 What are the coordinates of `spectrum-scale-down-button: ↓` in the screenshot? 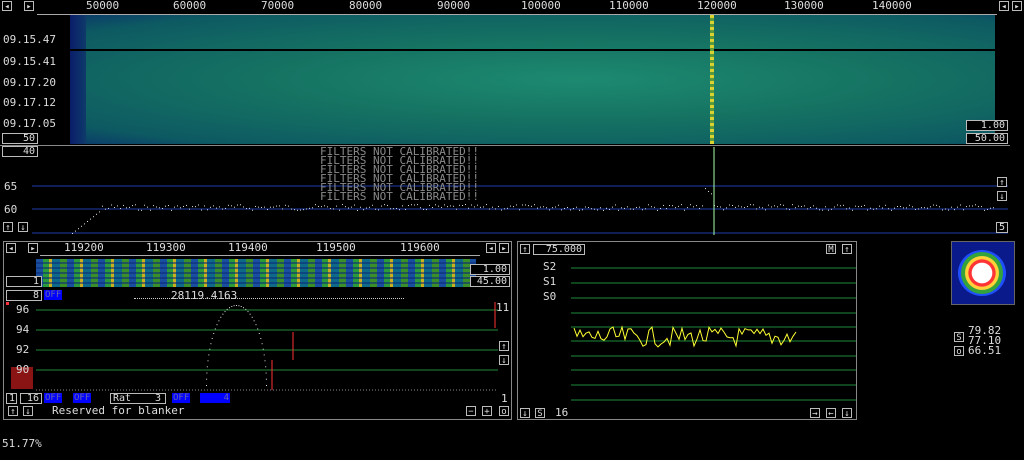 It's located at (1002, 196).